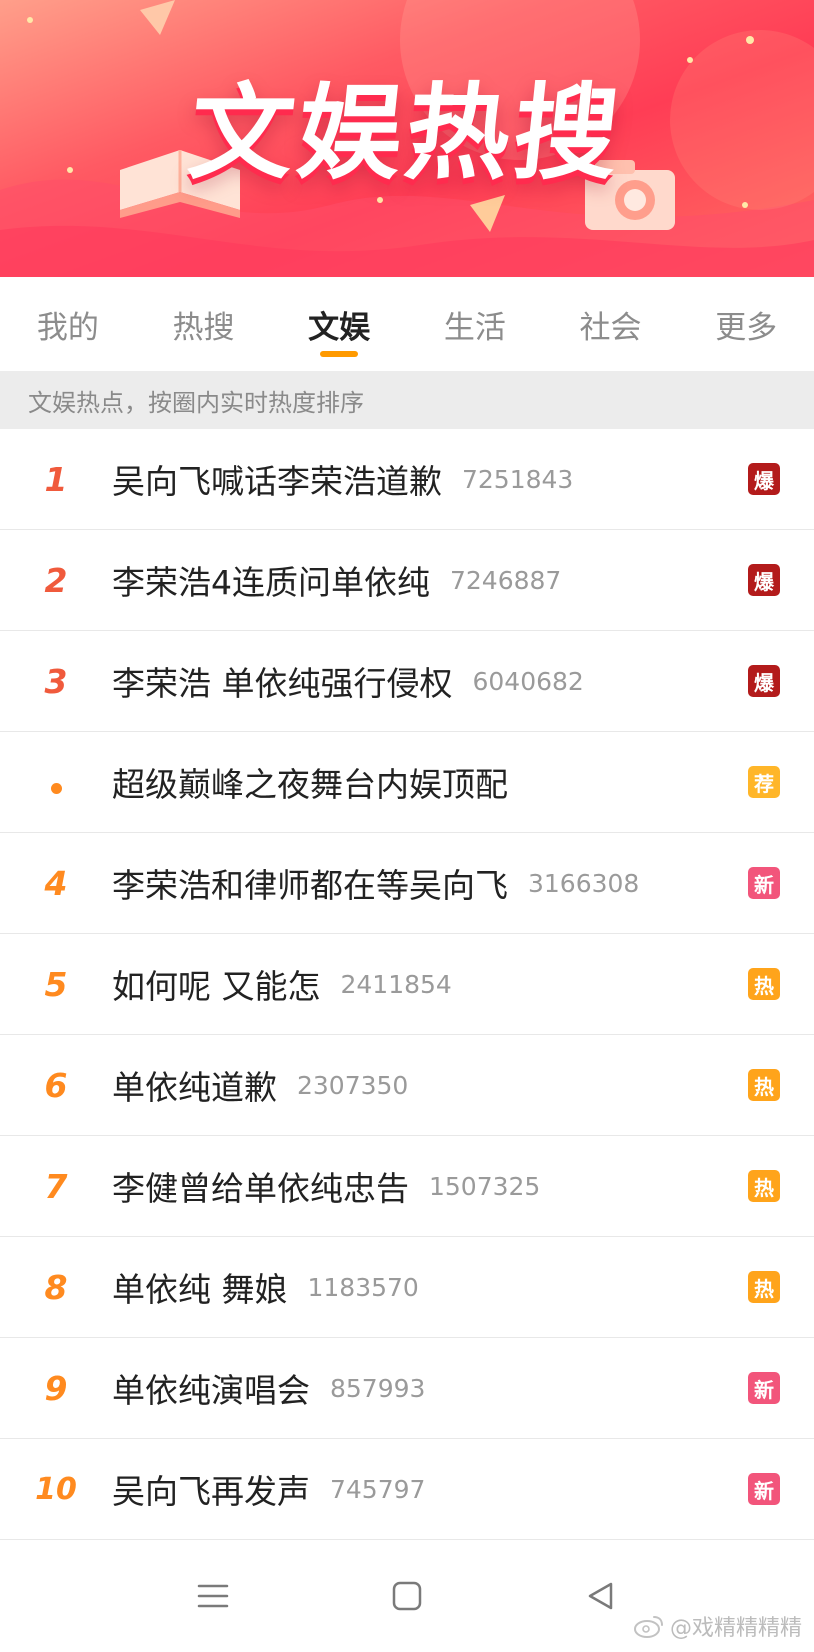  What do you see at coordinates (339, 324) in the screenshot?
I see `tab-entertainment: 文娱` at bounding box center [339, 324].